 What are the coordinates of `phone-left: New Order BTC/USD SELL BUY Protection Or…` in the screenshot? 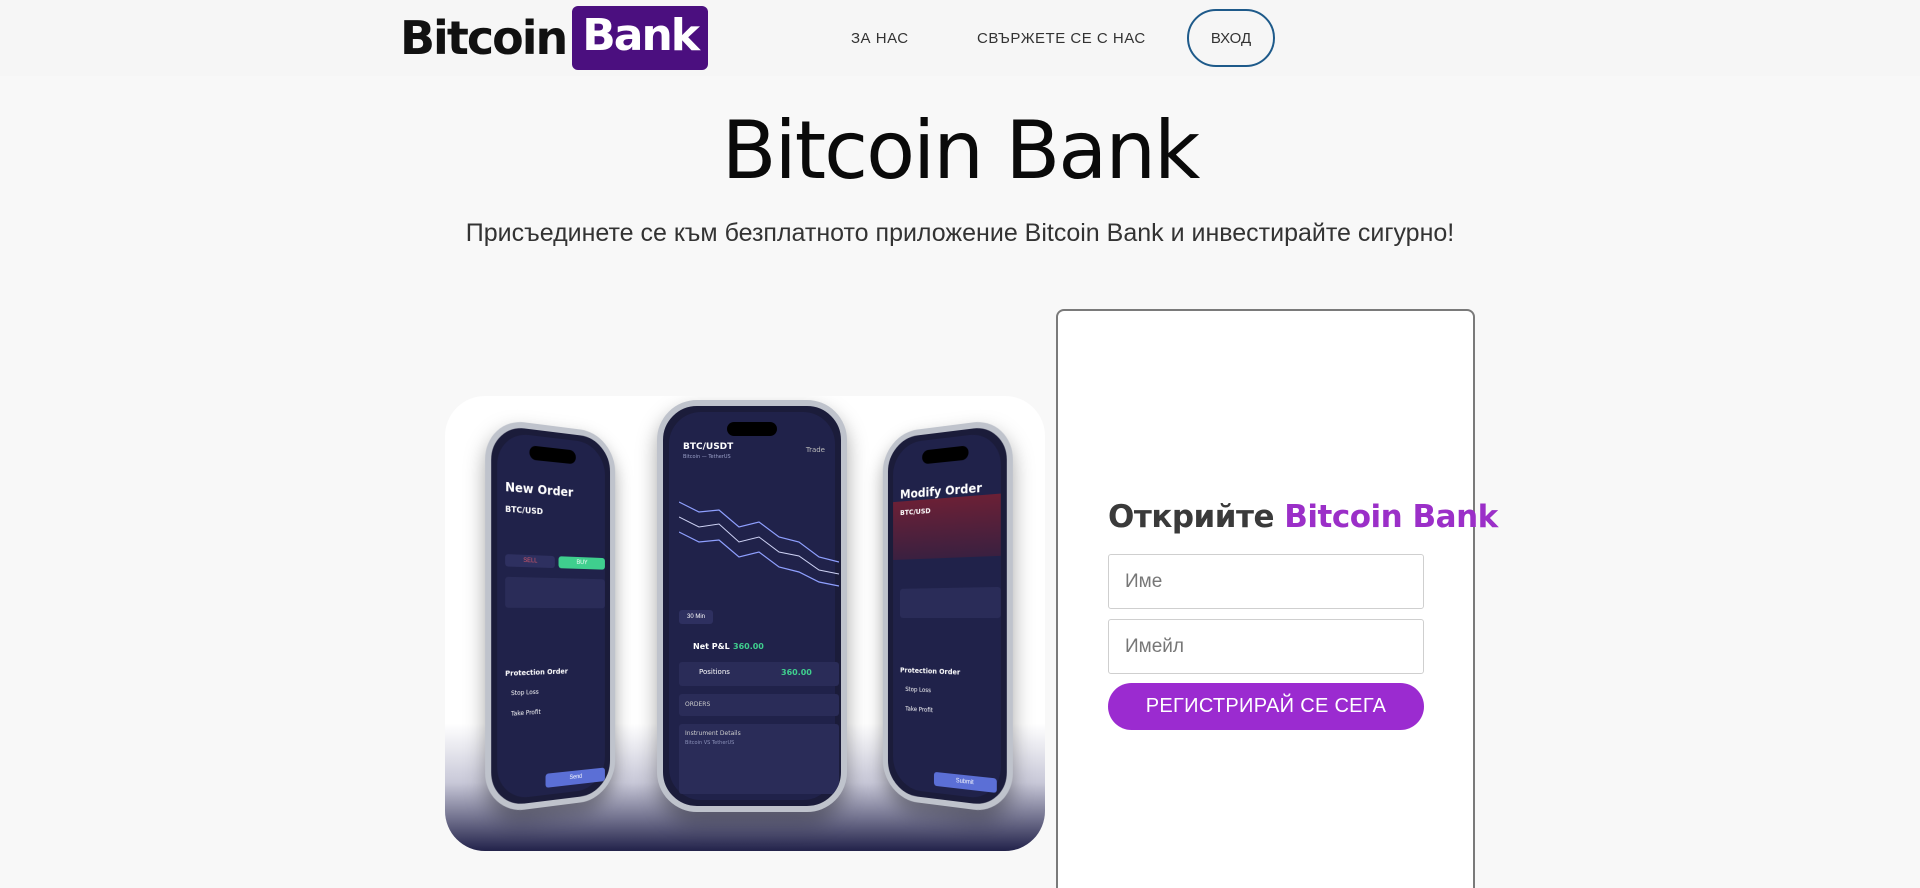 It's located at (550, 616).